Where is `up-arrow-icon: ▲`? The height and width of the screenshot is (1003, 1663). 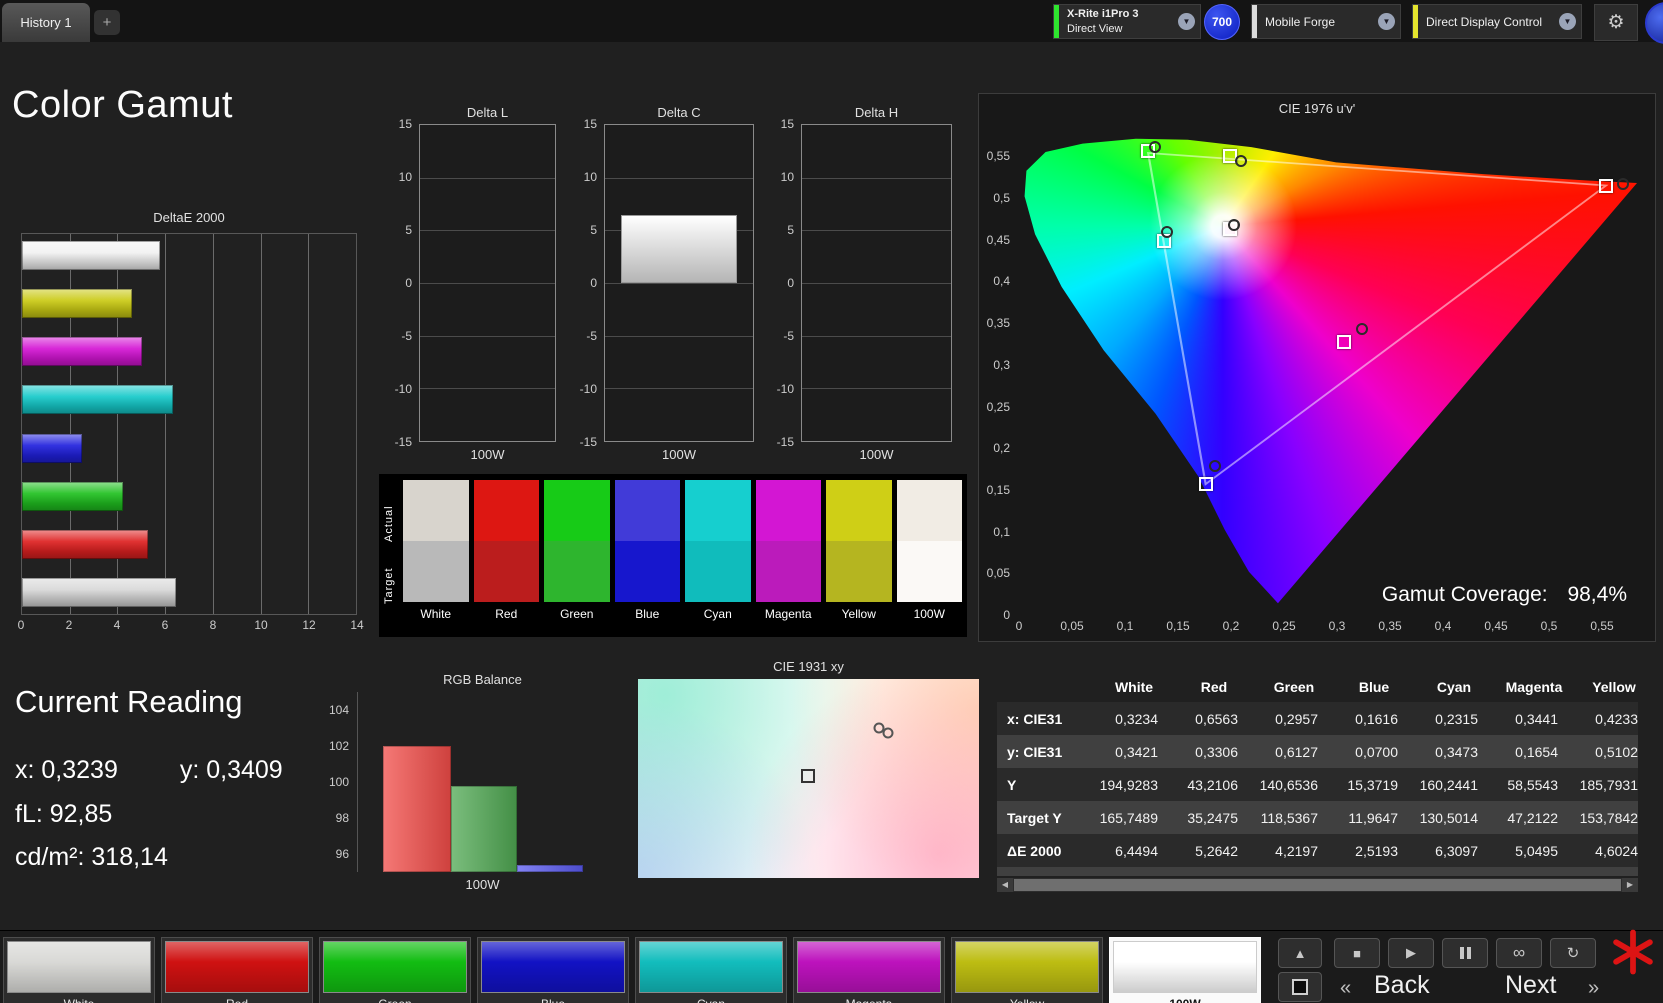
up-arrow-icon: ▲ is located at coordinates (1300, 953).